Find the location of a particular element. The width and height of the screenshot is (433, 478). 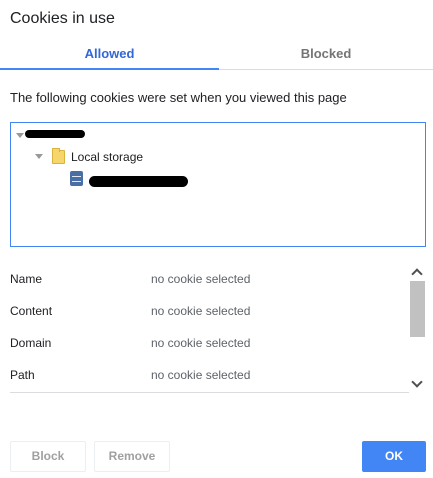

redacted-storage-item is located at coordinates (138, 181).